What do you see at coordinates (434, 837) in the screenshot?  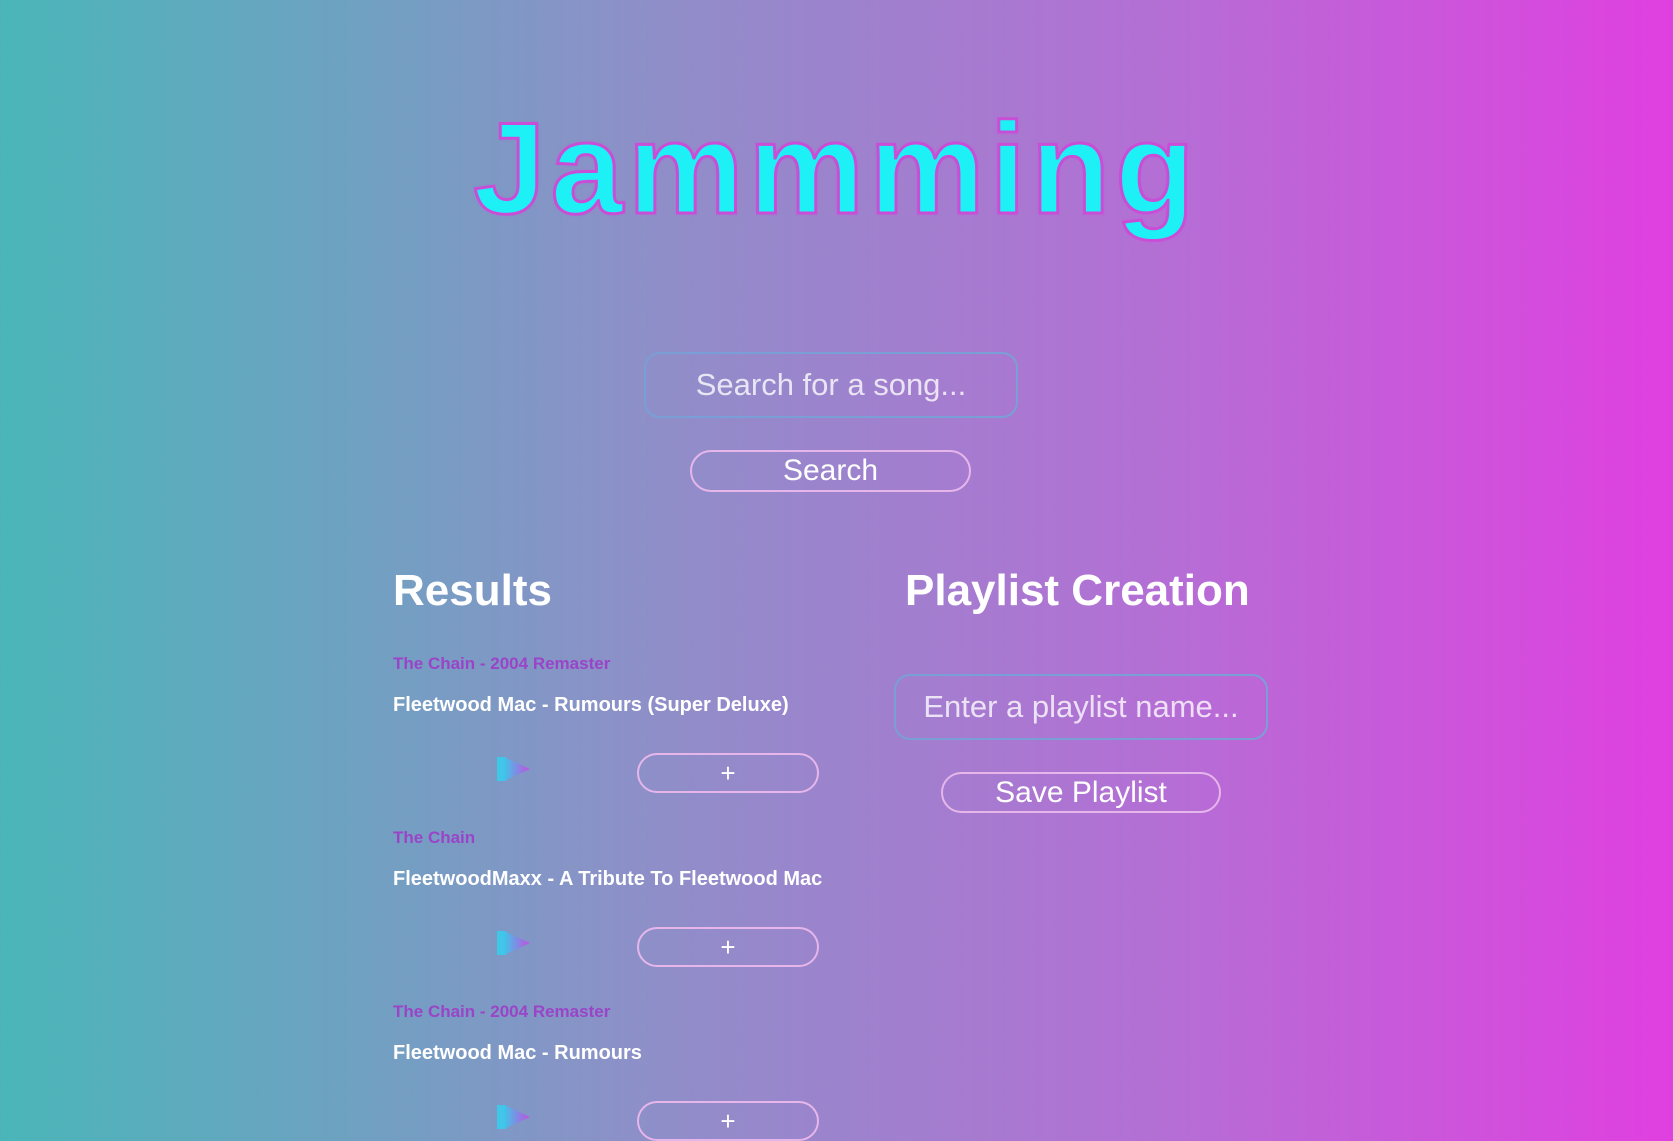 I see `track-name: The Chain` at bounding box center [434, 837].